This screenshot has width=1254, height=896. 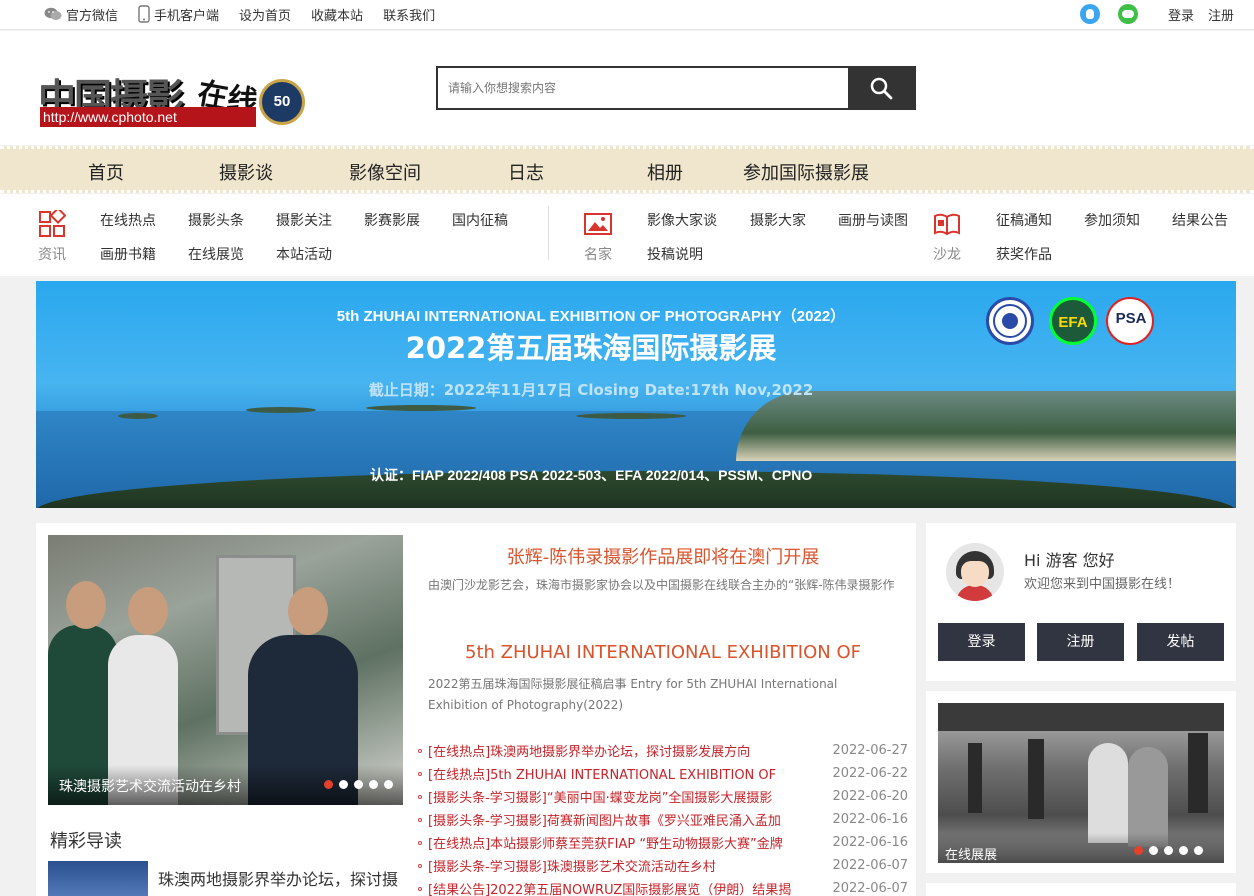 What do you see at coordinates (304, 254) in the screenshot?
I see `subnav-site-events: 本站活动` at bounding box center [304, 254].